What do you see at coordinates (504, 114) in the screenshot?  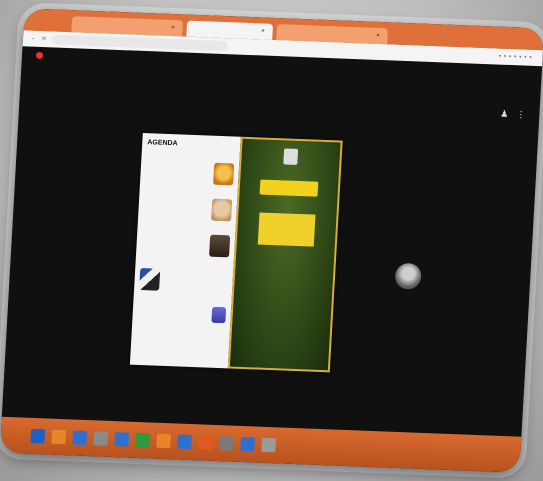 I see `people-icon: ♟` at bounding box center [504, 114].